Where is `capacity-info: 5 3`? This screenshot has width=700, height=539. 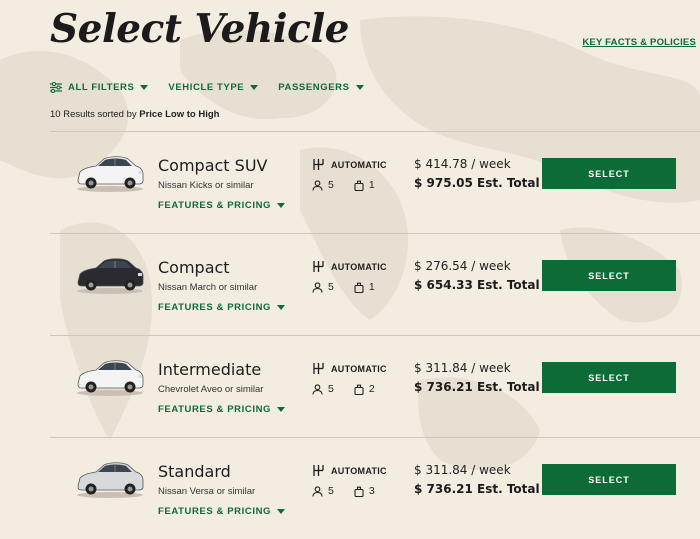
capacity-info: 5 3 is located at coordinates (343, 491).